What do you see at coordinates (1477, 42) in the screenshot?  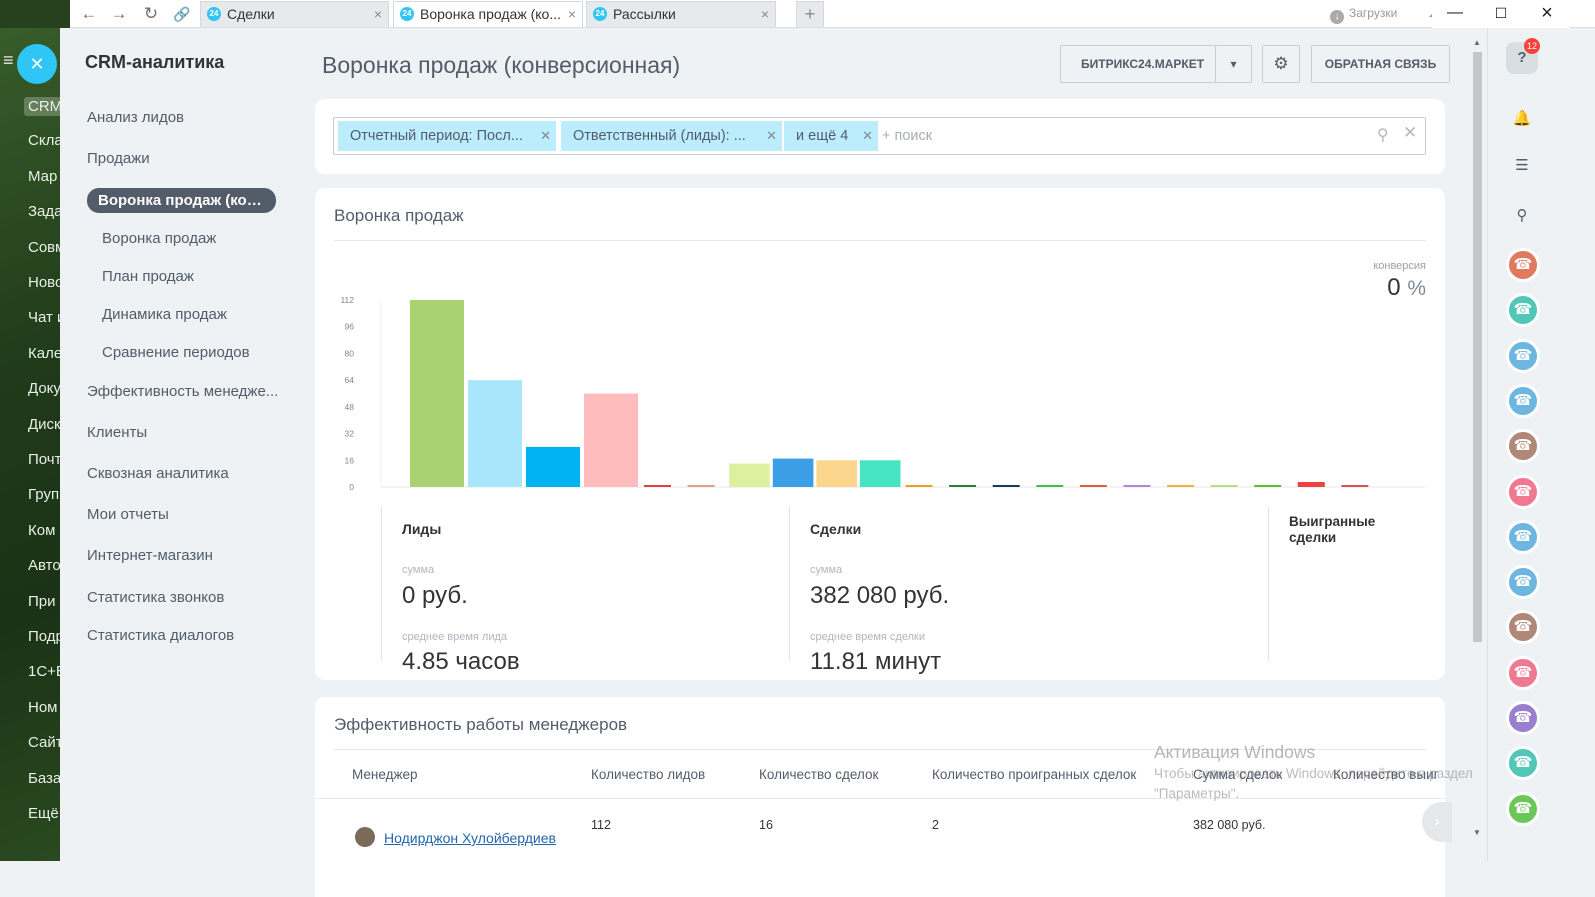 I see `scroll-up-icon: ▲` at bounding box center [1477, 42].